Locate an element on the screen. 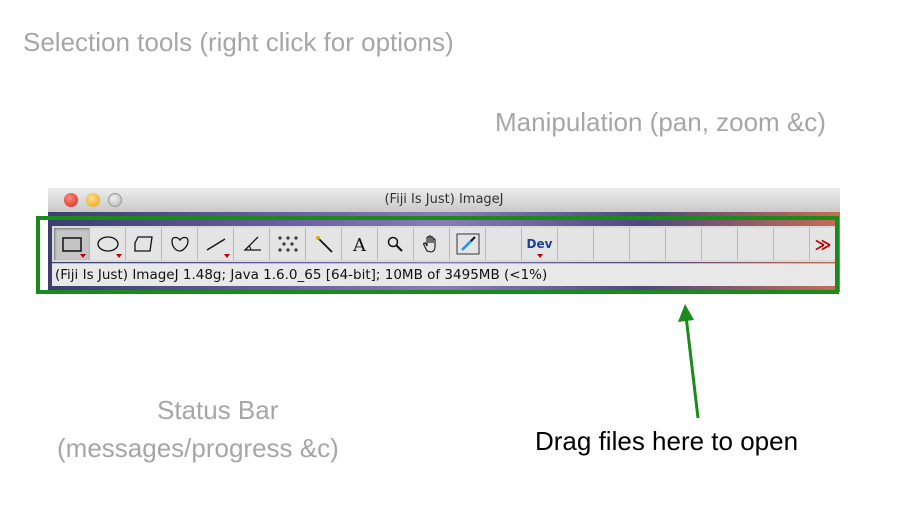 This screenshot has width=912, height=505. rectangle-tool-button is located at coordinates (72, 244).